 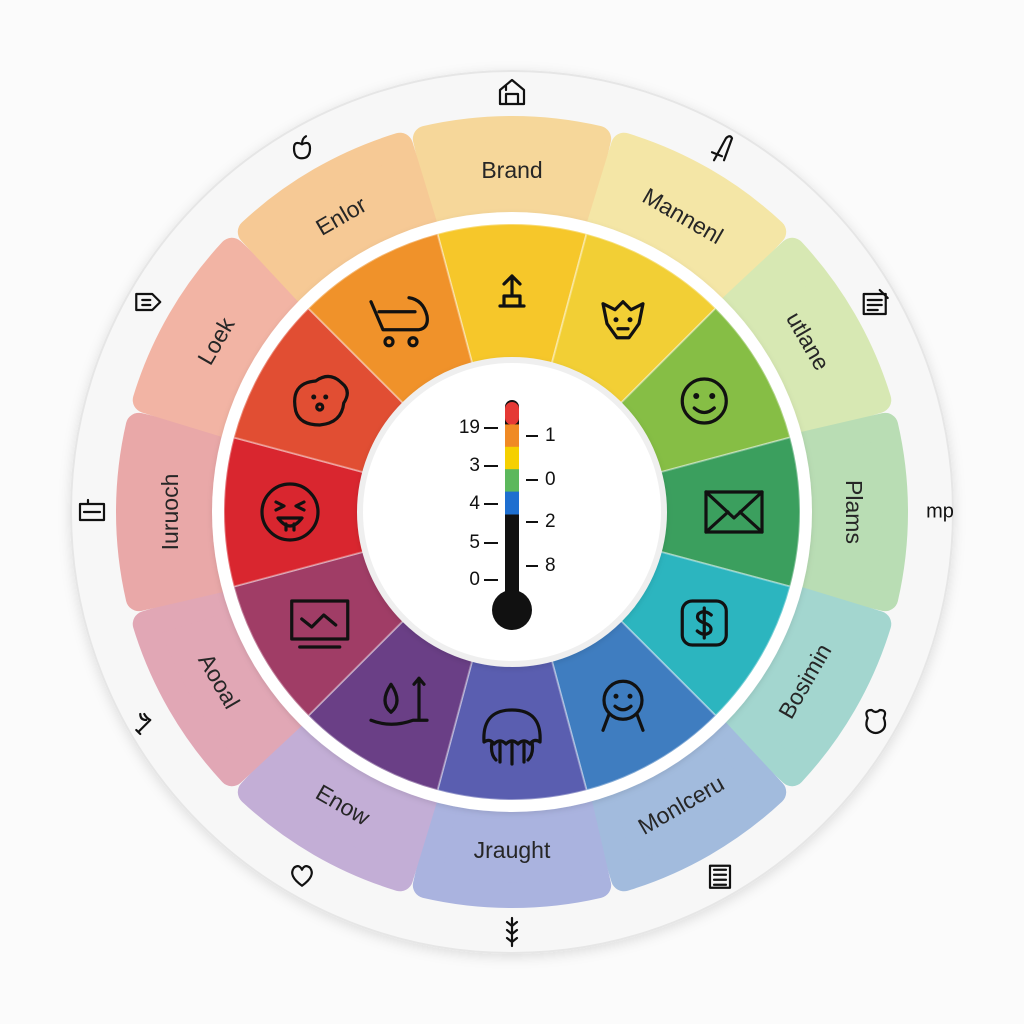 What do you see at coordinates (512, 850) in the screenshot?
I see `petal-label: Jraught` at bounding box center [512, 850].